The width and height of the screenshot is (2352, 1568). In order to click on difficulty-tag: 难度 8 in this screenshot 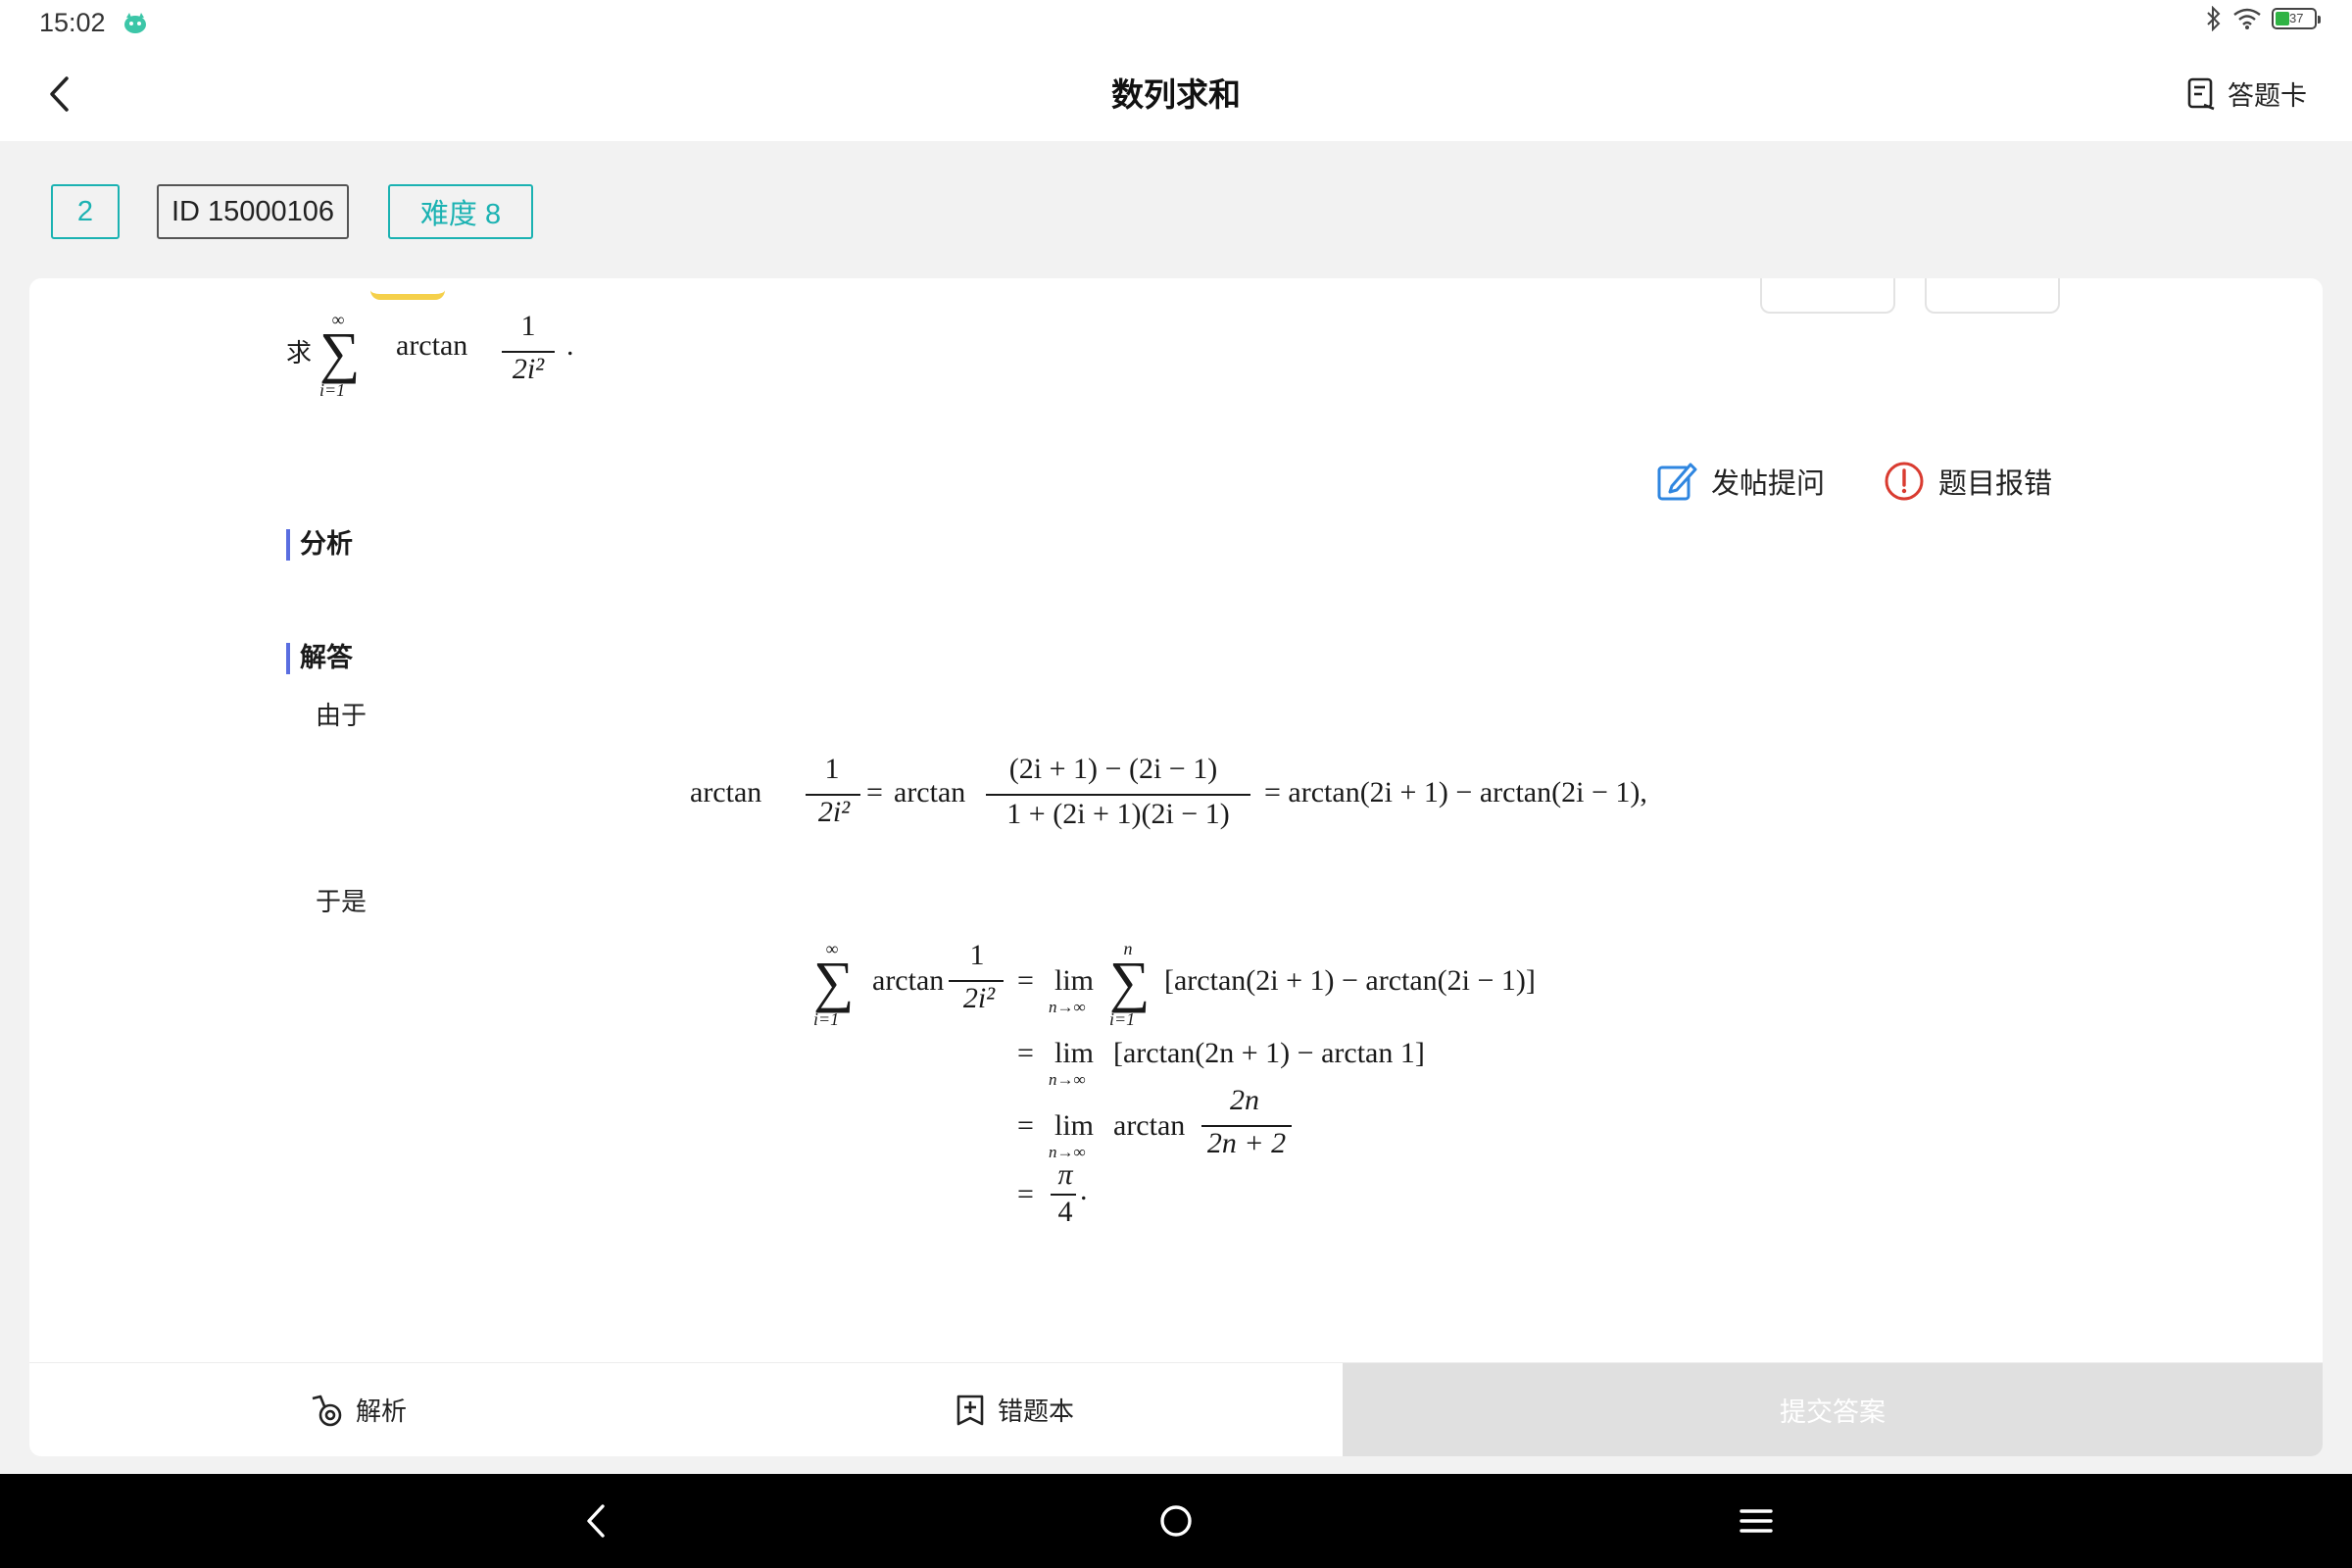, I will do `click(460, 211)`.